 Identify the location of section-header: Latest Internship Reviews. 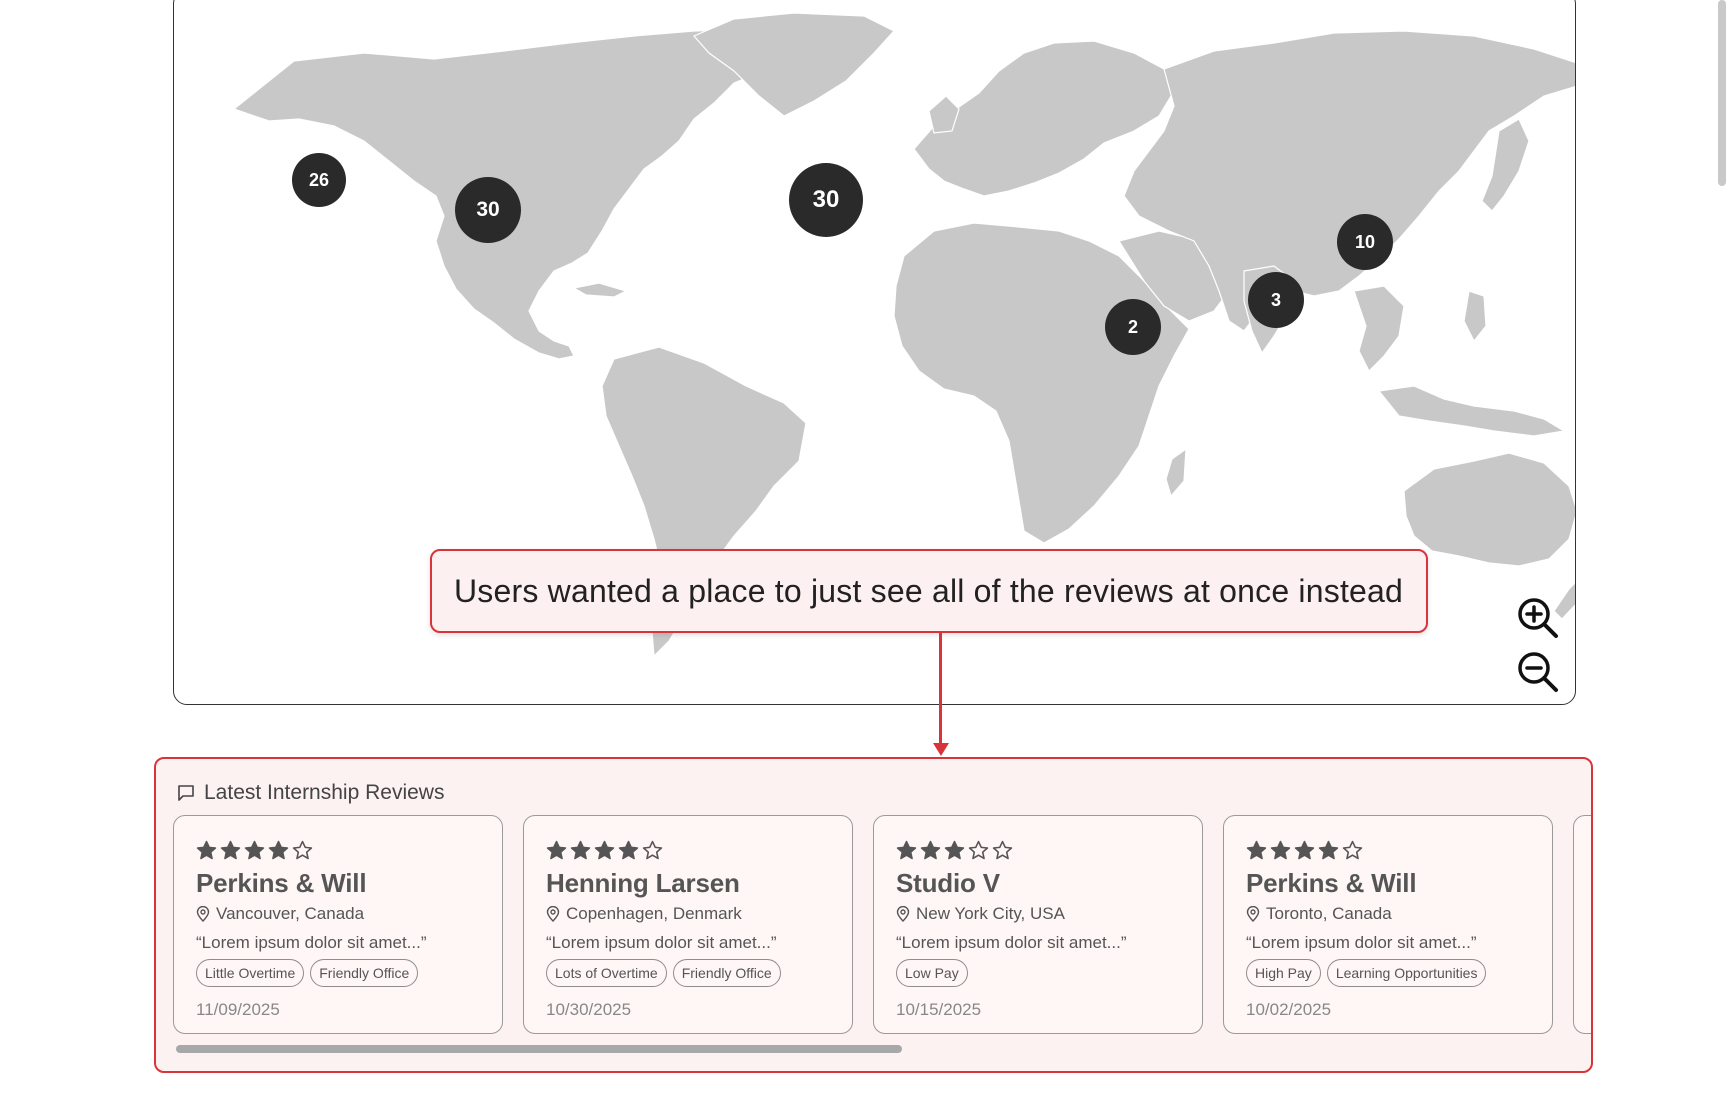
(310, 793).